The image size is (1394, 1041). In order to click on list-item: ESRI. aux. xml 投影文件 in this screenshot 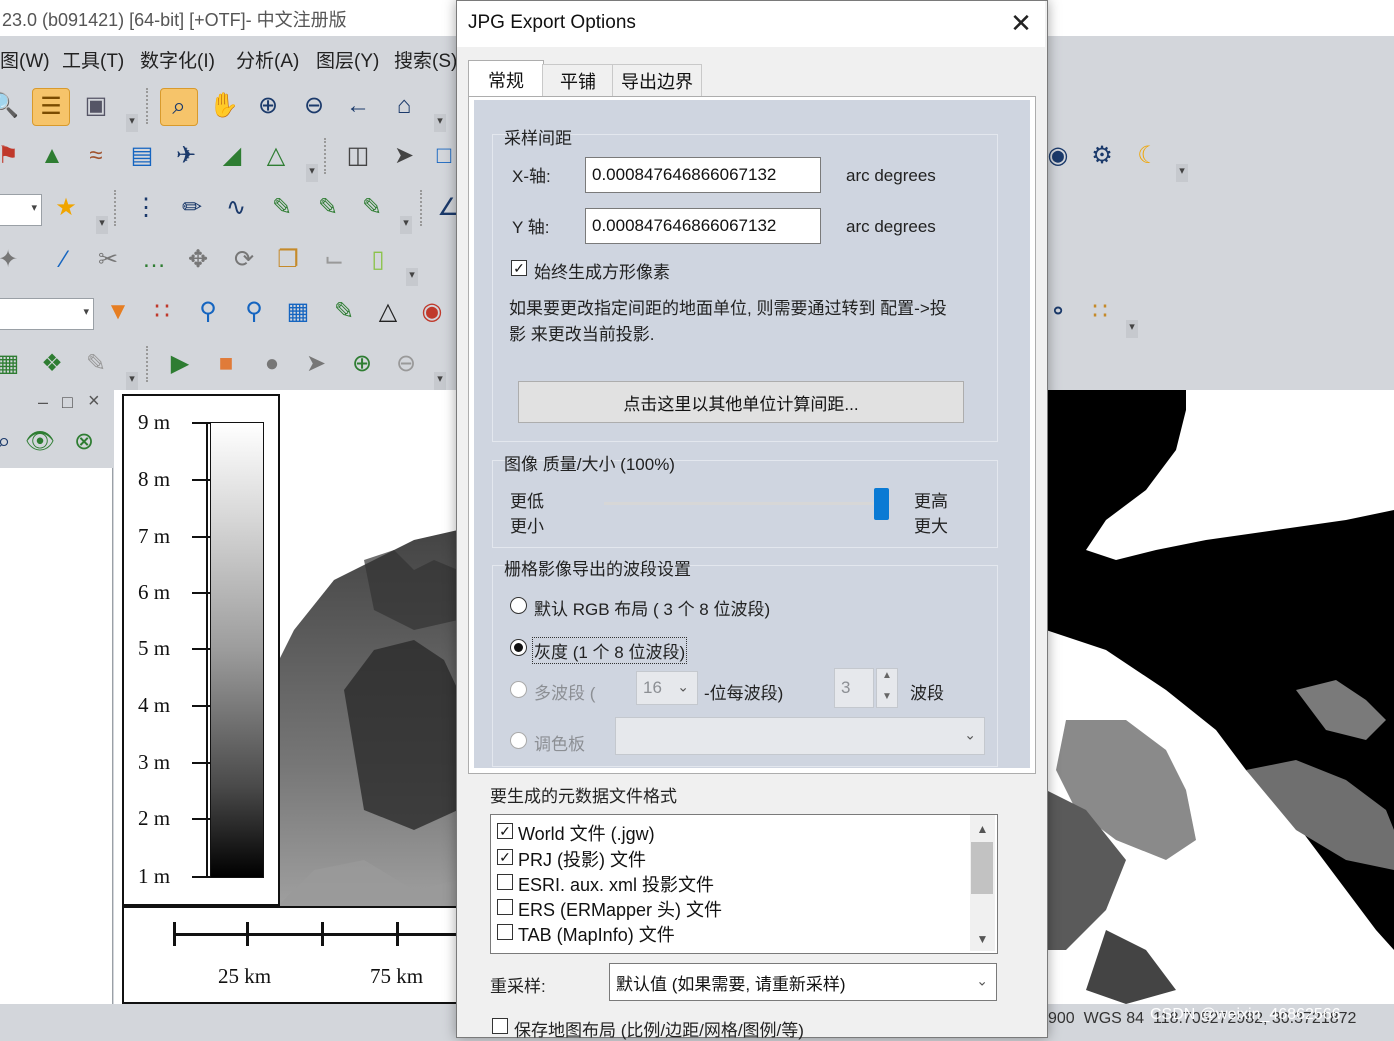, I will do `click(731, 882)`.